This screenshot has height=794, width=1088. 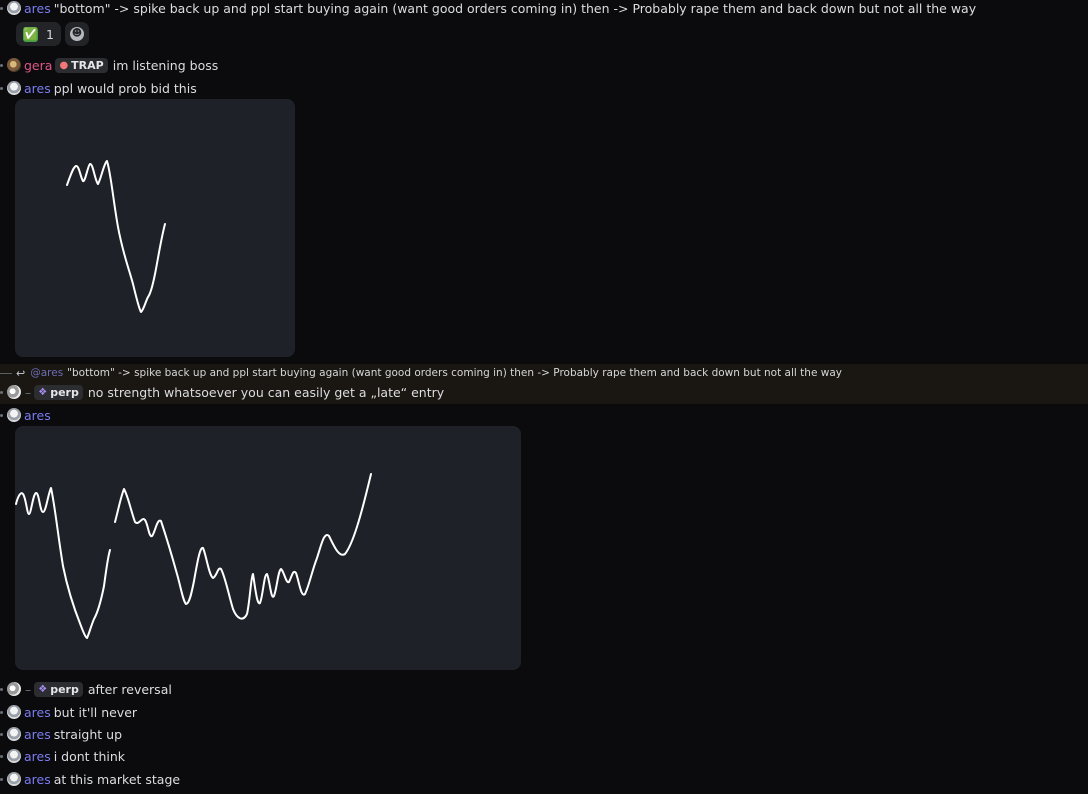 I want to click on message-row: ares but it'll never, so click(x=544, y=712).